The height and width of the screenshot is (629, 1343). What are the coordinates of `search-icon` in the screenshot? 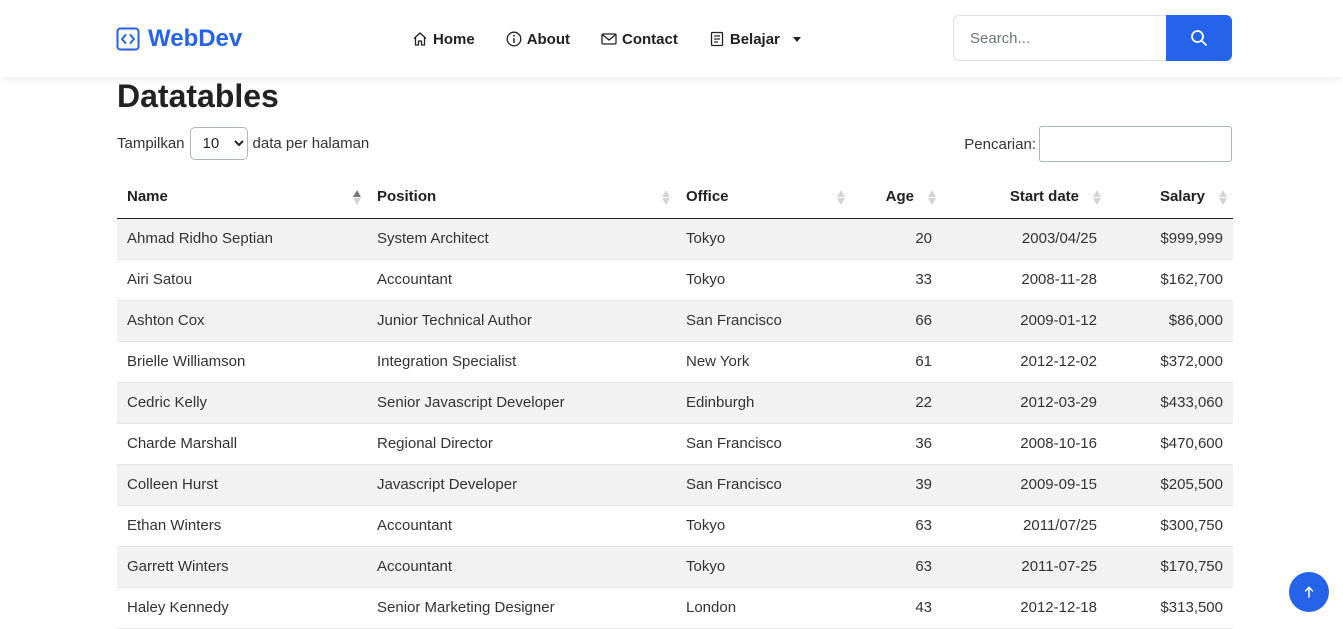 It's located at (1199, 38).